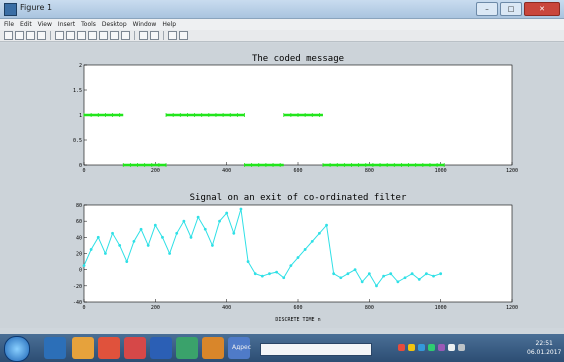  What do you see at coordinates (103, 35) in the screenshot?
I see `rotate-icon` at bounding box center [103, 35].